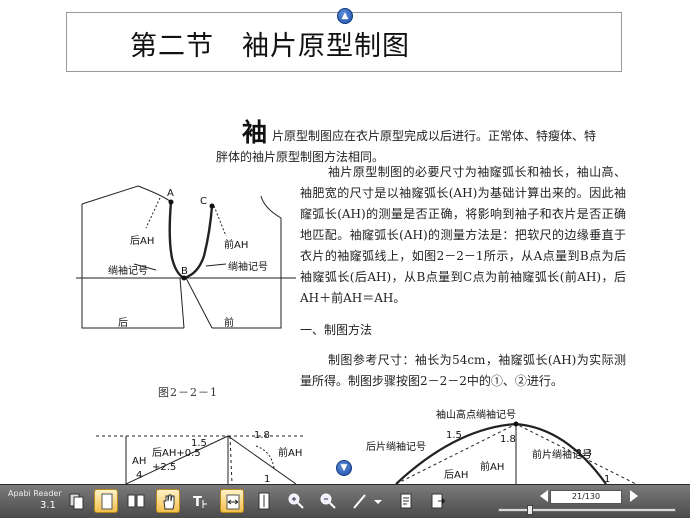  I want to click on page-slider-knob, so click(529, 510).